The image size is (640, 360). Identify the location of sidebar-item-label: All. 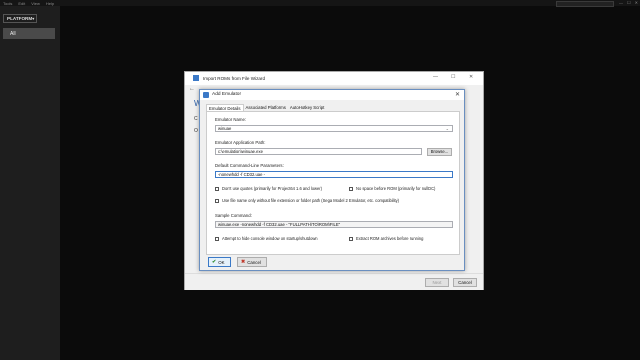
(13, 33).